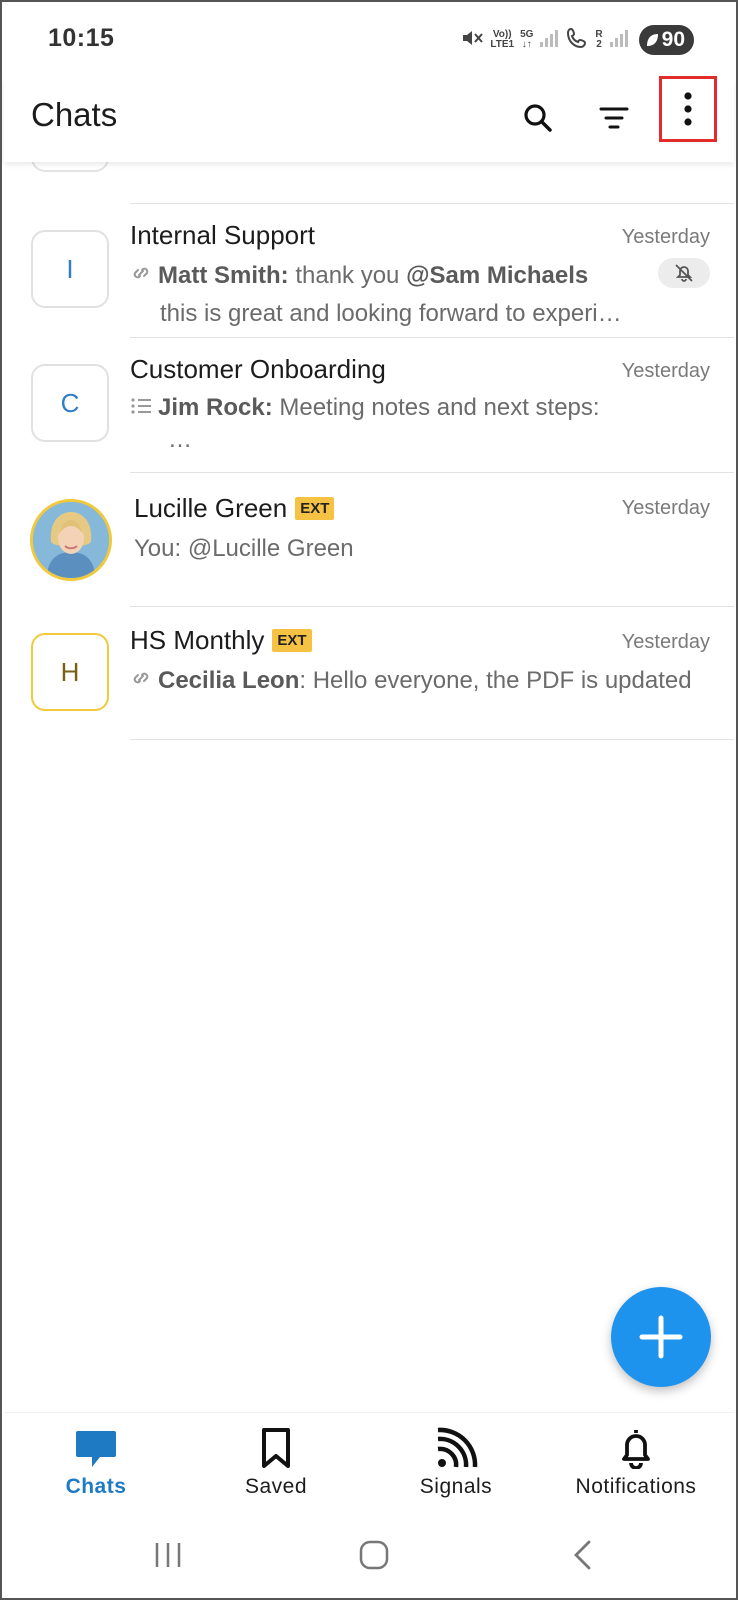  I want to click on nav-signals: Signals, so click(456, 1463).